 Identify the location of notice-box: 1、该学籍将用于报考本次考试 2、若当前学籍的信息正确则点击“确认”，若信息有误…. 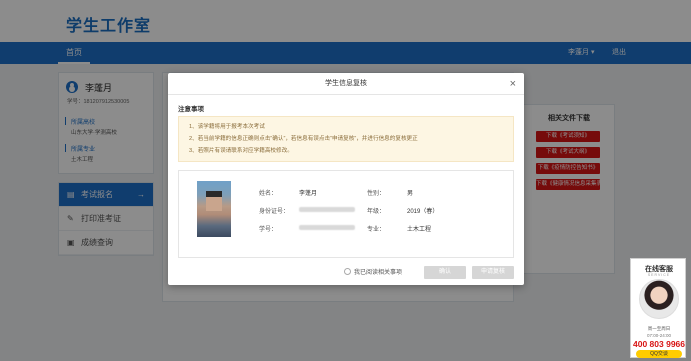
(346, 139).